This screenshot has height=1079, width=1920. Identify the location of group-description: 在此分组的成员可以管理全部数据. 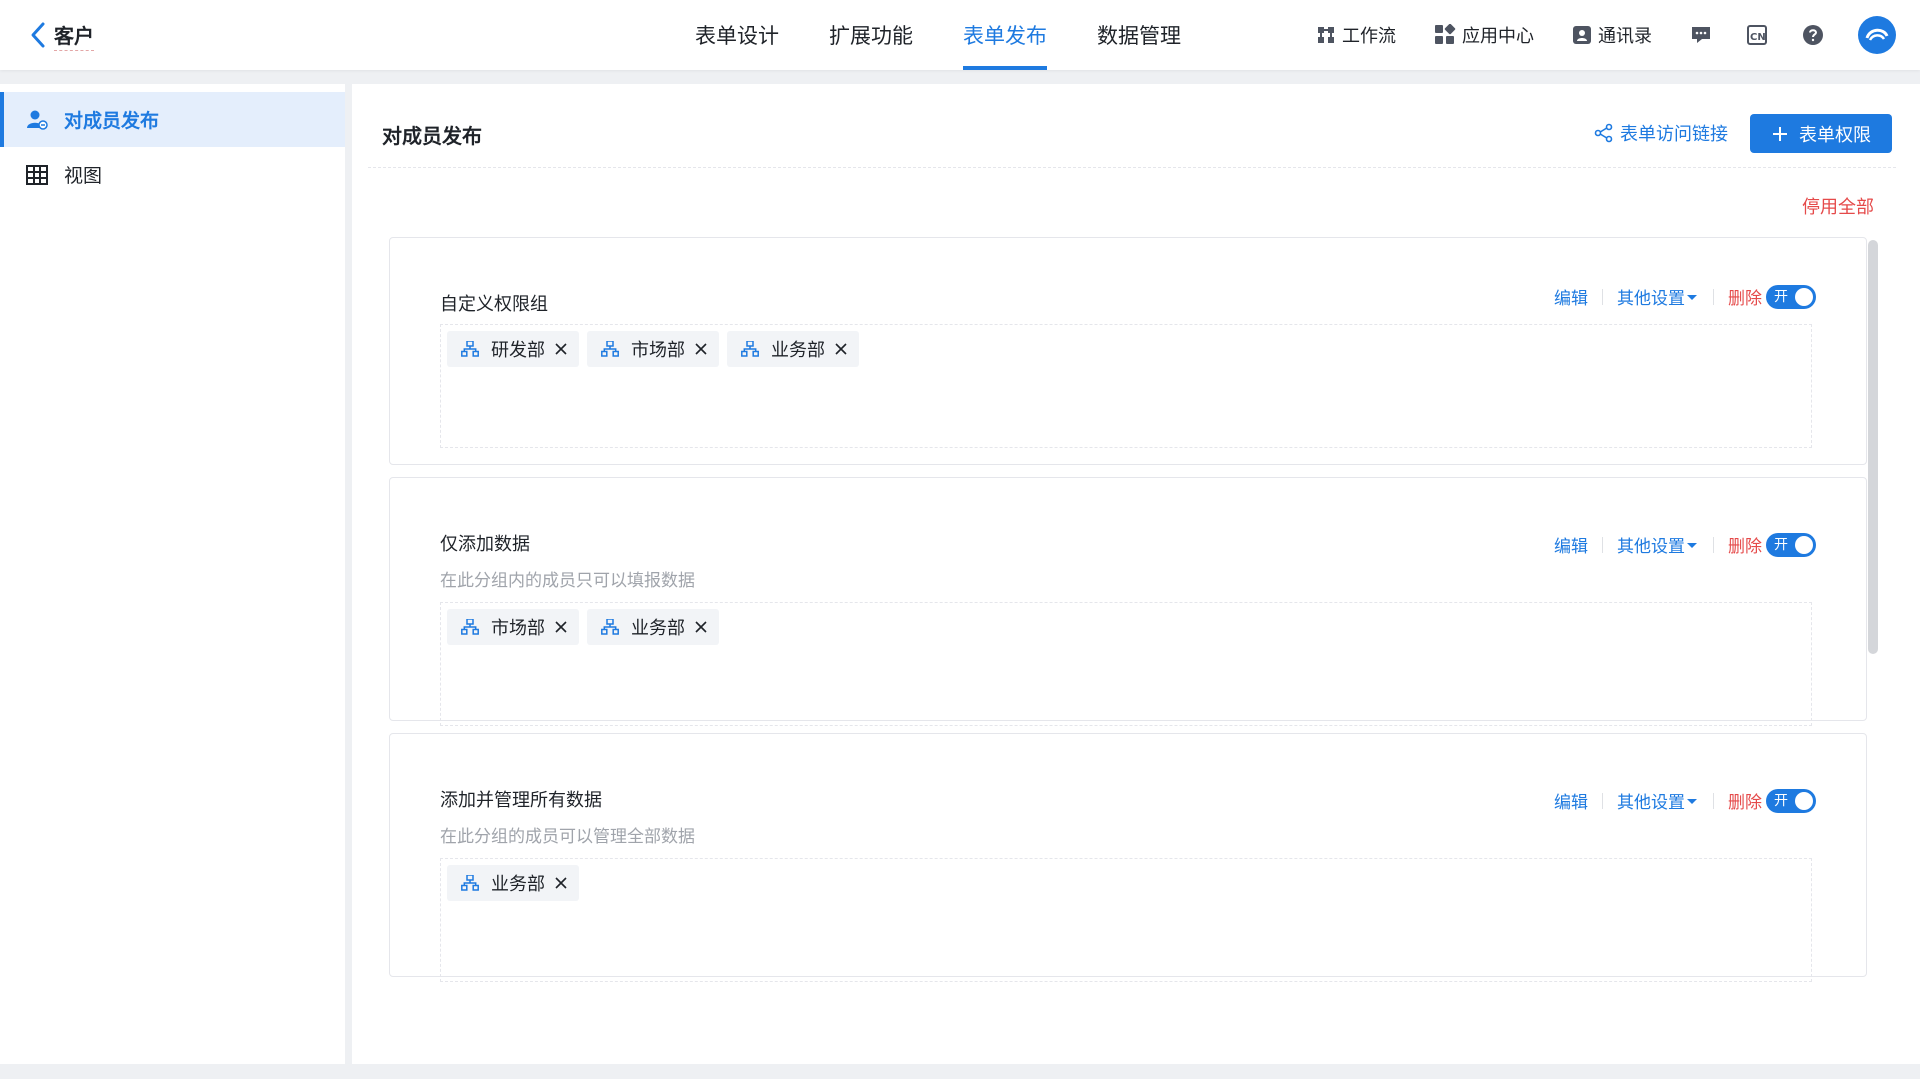
(567, 837).